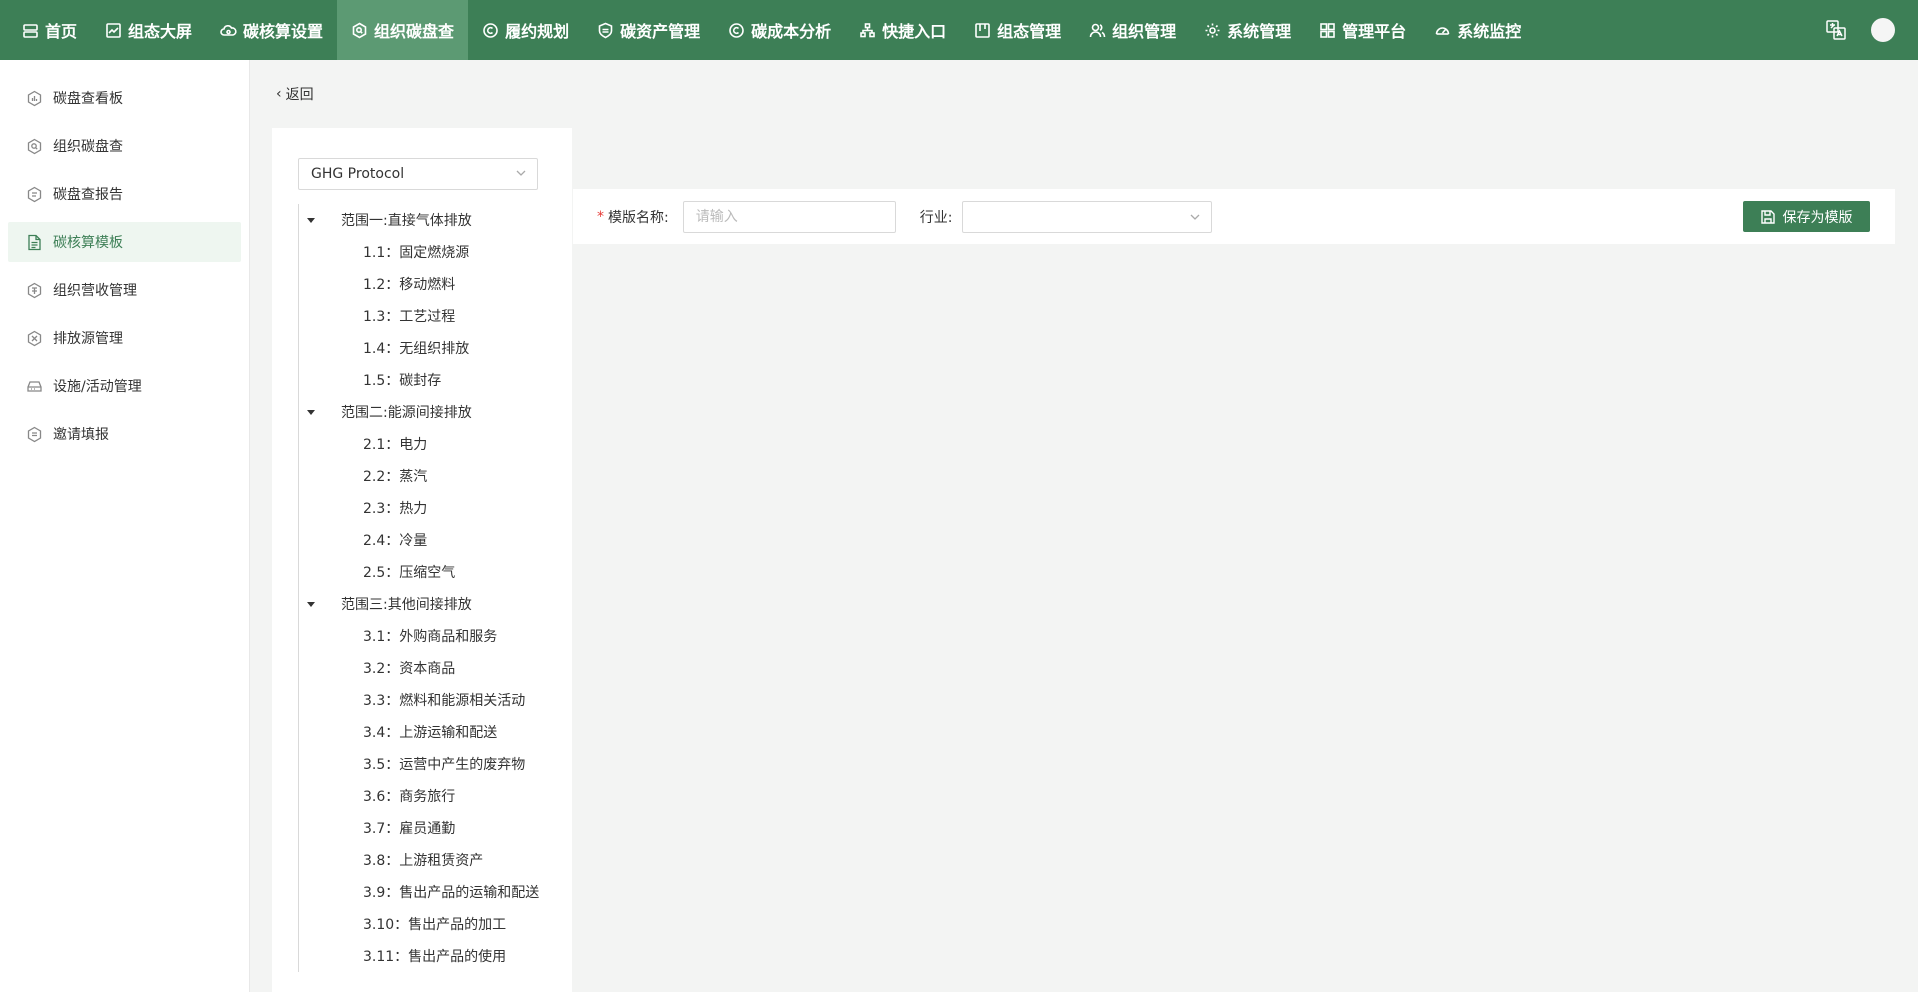 The width and height of the screenshot is (1918, 992). What do you see at coordinates (279, 94) in the screenshot?
I see `chevron-left-icon: ‹` at bounding box center [279, 94].